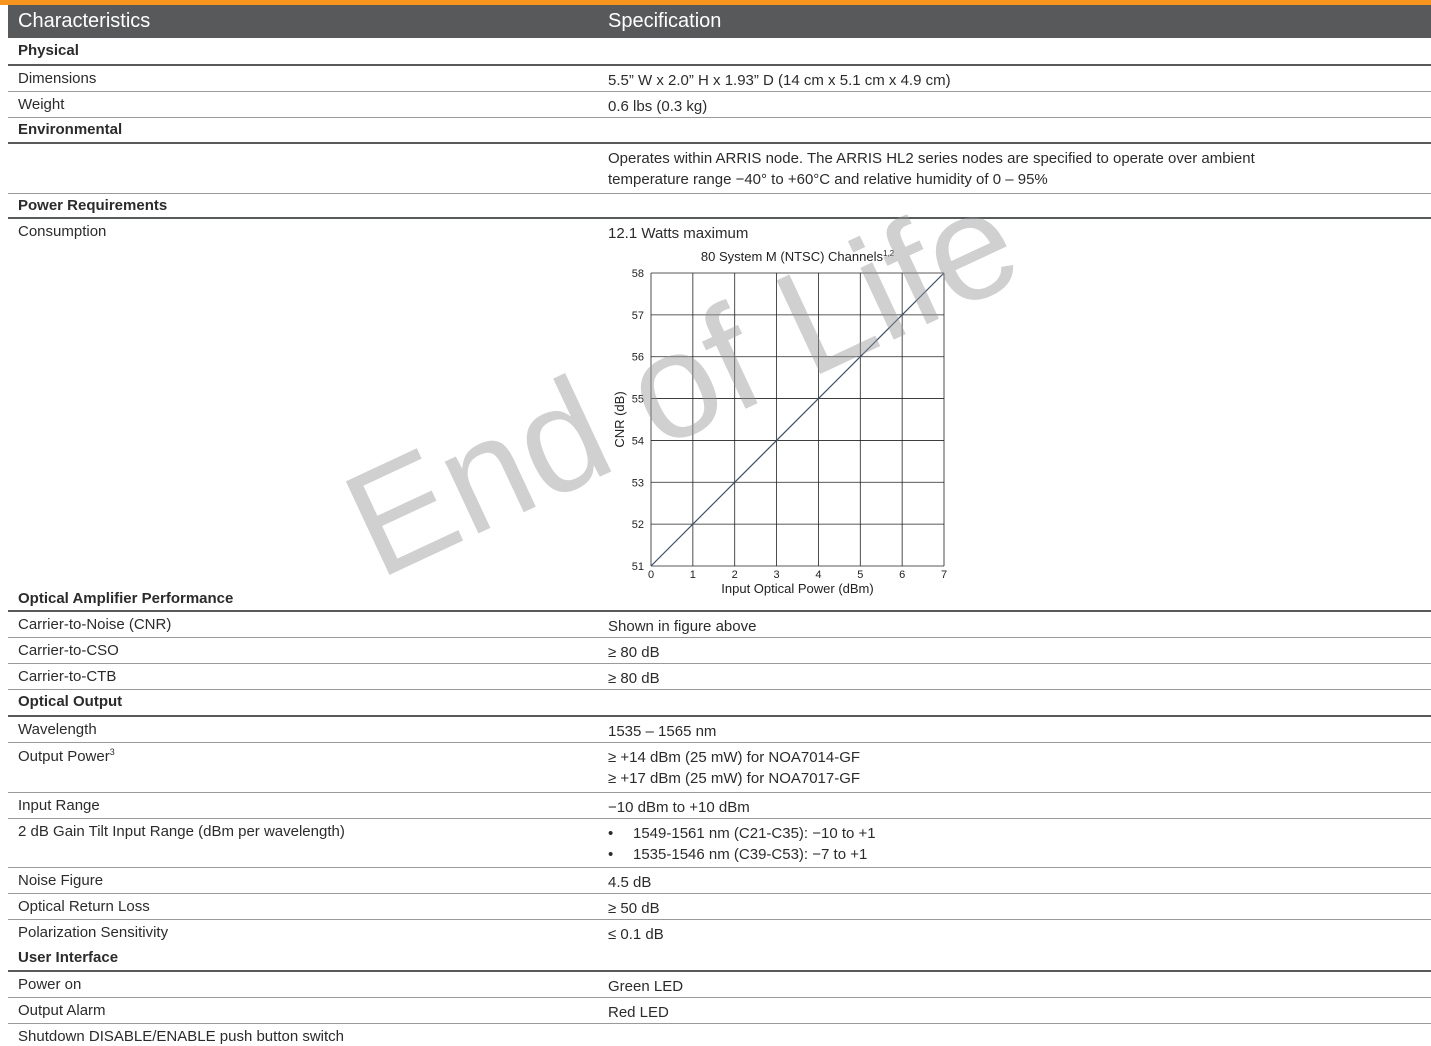  I want to click on table-row: Consumption 12.1 Watts maximum, so click(719, 231).